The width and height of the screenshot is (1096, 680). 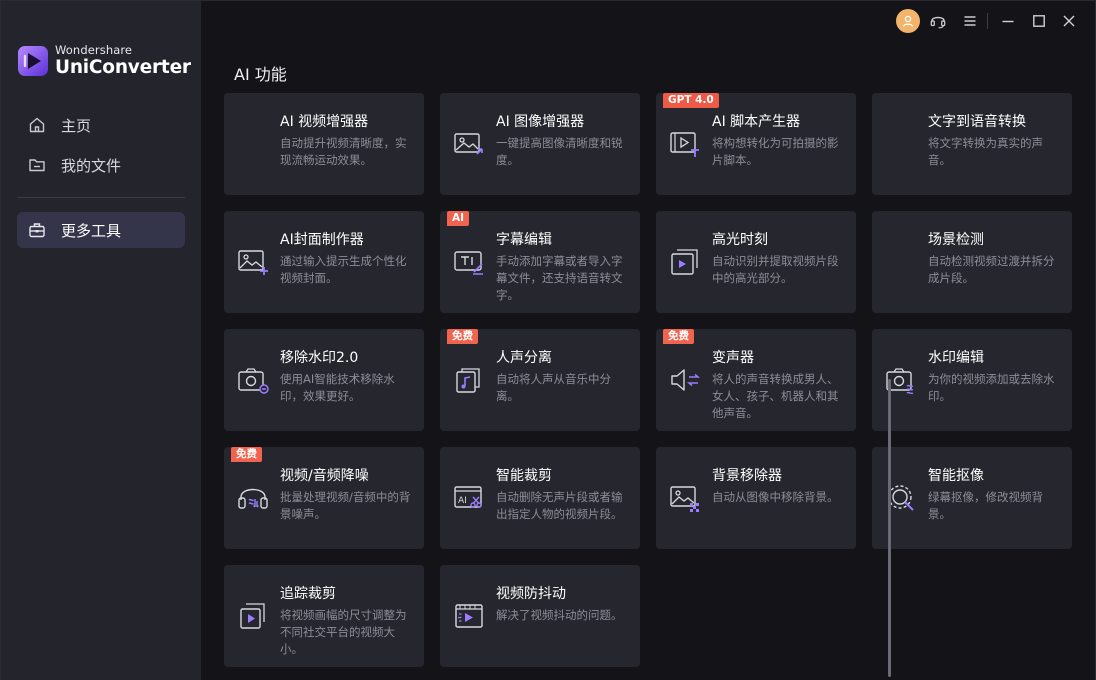 What do you see at coordinates (559, 505) in the screenshot?
I see `card-desc: 自动删除无声片段或者输出指定人物的视频片段。` at bounding box center [559, 505].